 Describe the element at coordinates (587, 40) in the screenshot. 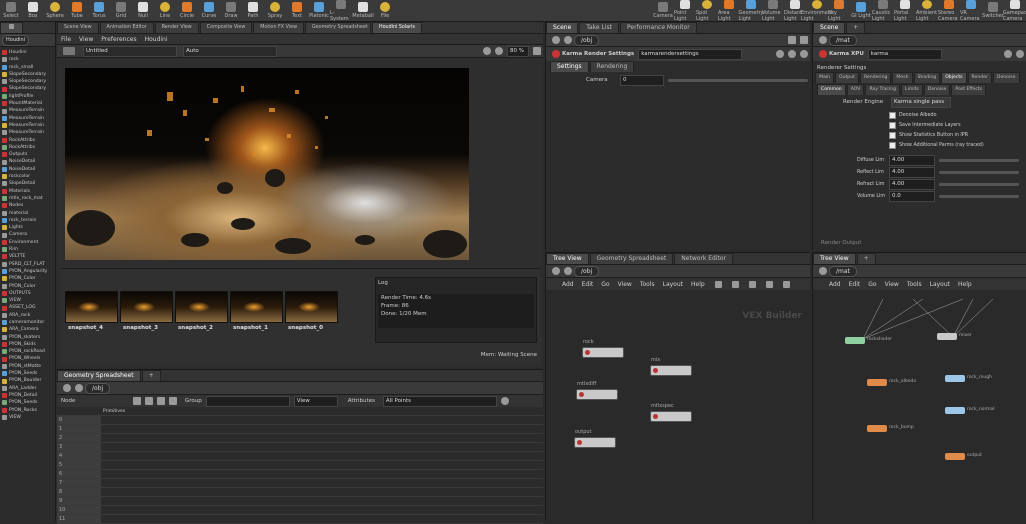

I see `param-path: /obj` at that location.